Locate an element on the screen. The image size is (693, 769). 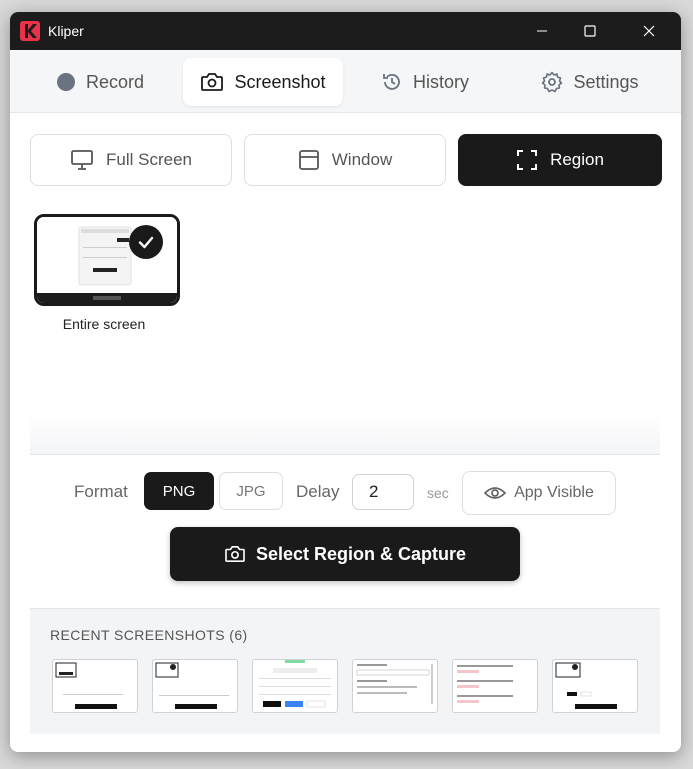
delay-unit: sec is located at coordinates (438, 493).